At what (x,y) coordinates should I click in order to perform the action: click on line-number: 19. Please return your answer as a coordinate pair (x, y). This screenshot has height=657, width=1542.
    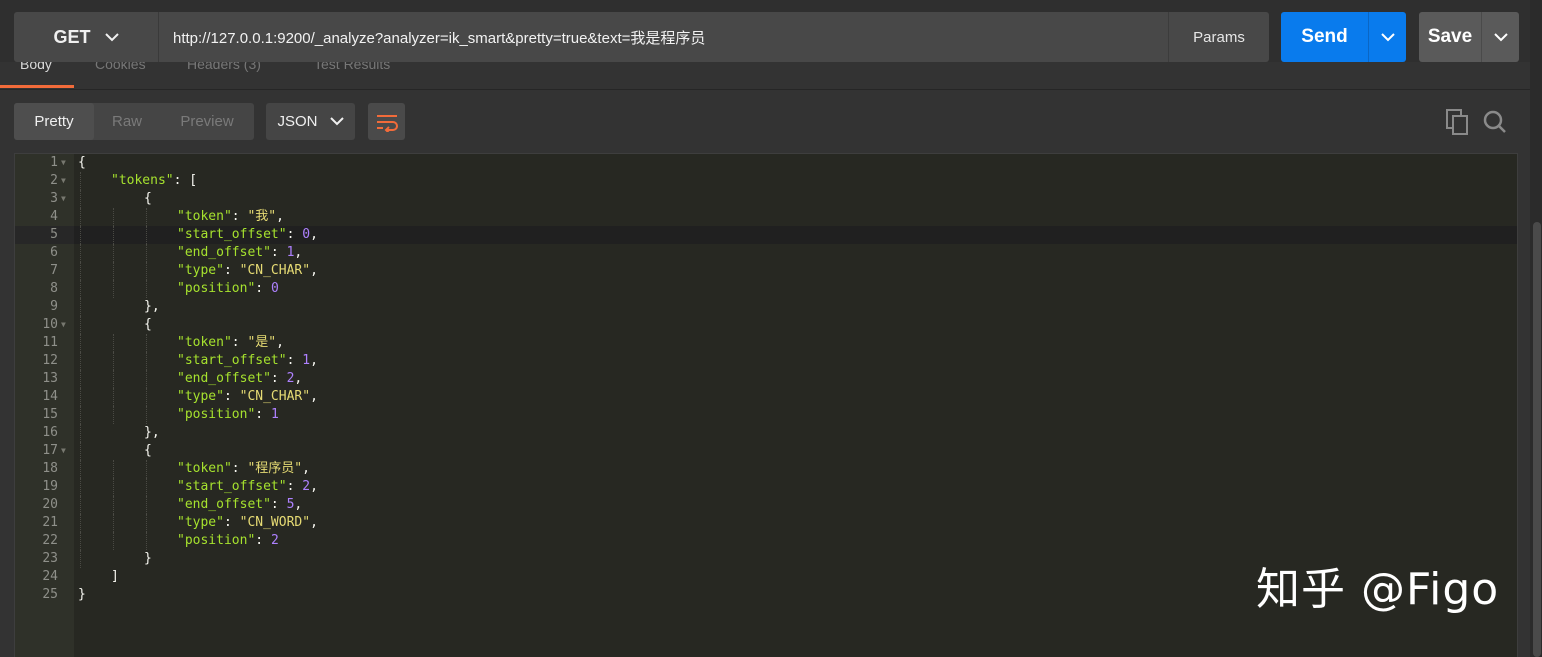
    Looking at the image, I should click on (50, 486).